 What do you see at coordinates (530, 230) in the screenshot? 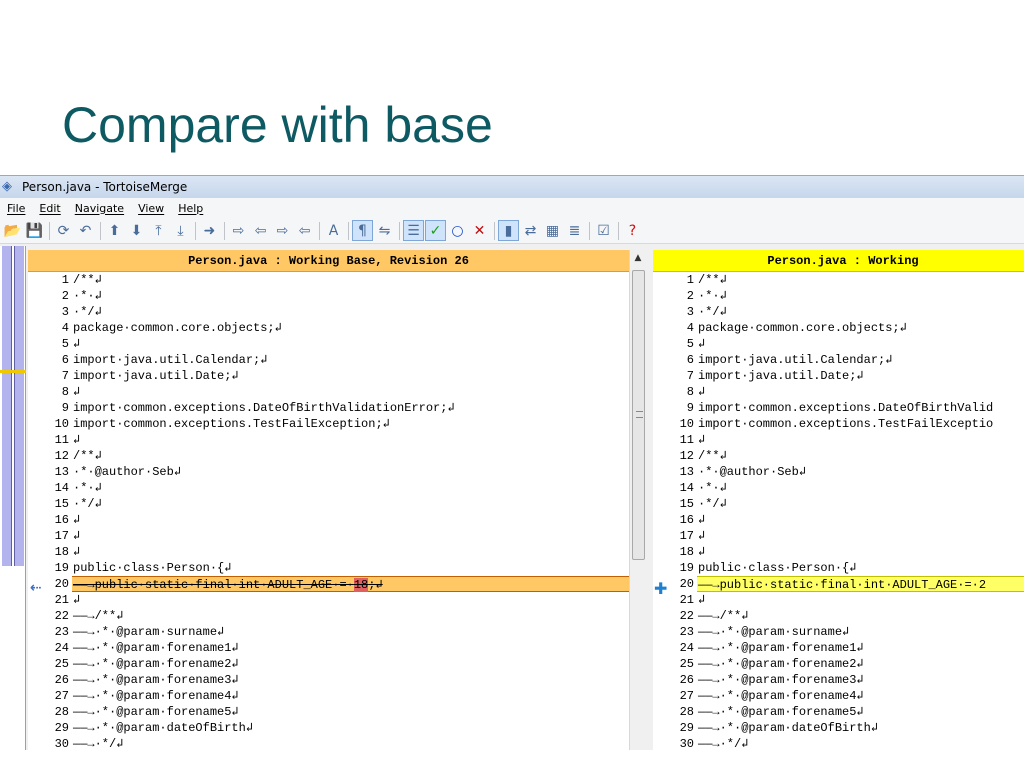
I see `twoway-view-icon: ⇄` at bounding box center [530, 230].